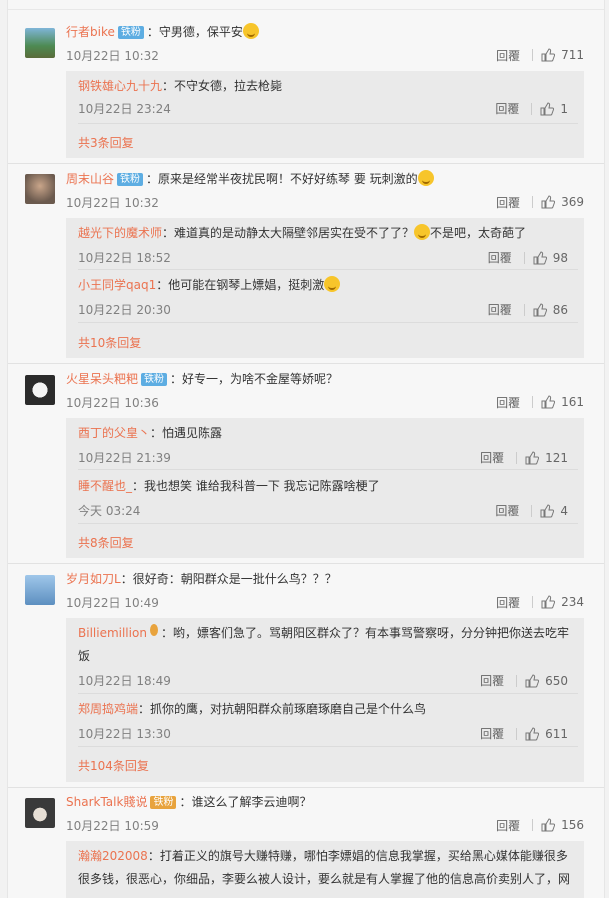 The height and width of the screenshot is (898, 609). I want to click on username: 周末山谷, so click(90, 179).